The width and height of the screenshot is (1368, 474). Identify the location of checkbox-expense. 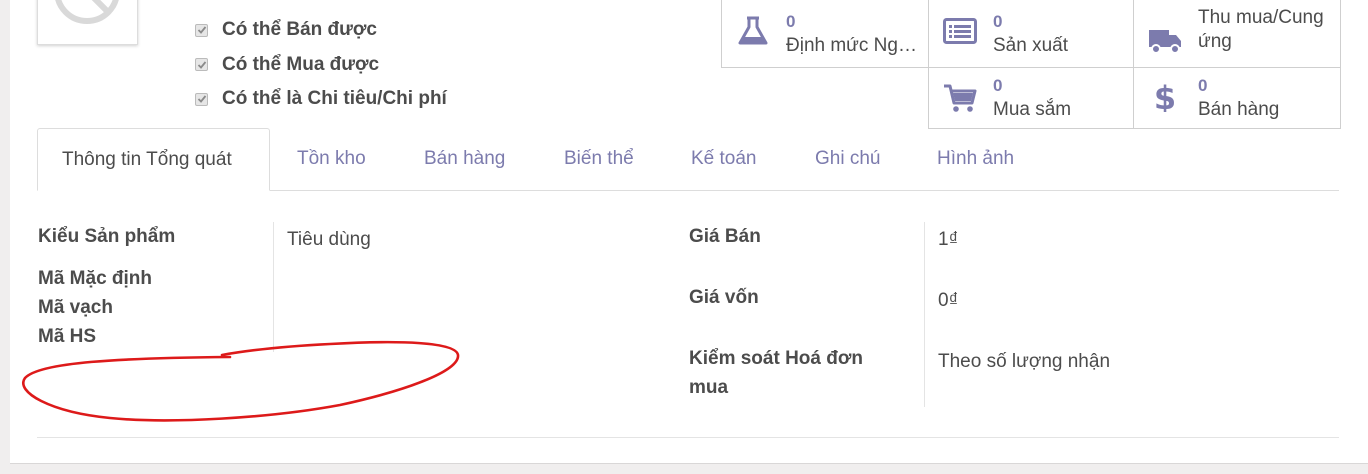
(201, 99).